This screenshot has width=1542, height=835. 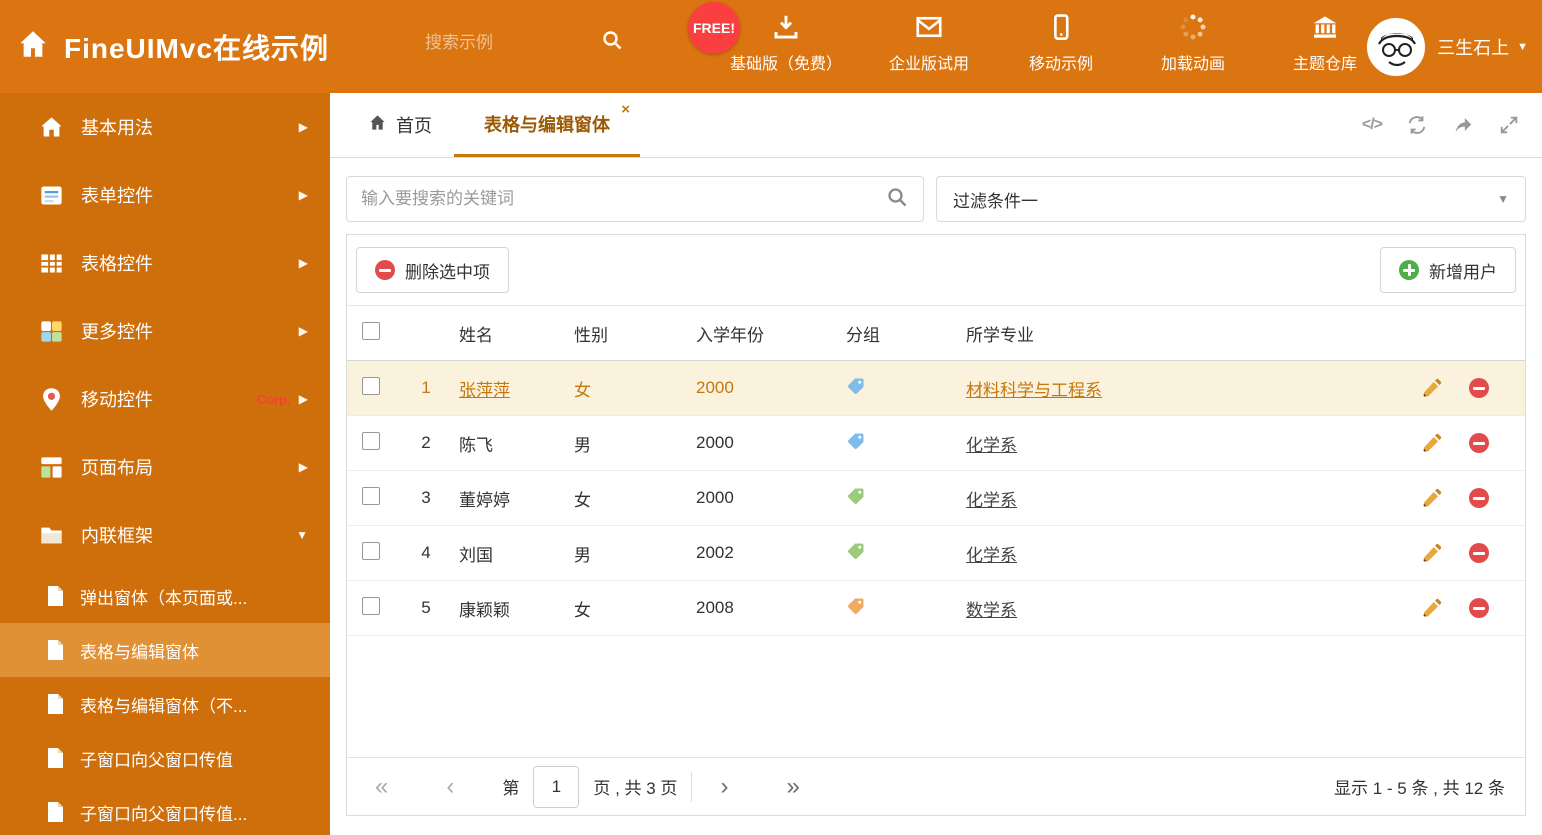 I want to click on user-area: 三生石上 ▼, so click(x=1447, y=46).